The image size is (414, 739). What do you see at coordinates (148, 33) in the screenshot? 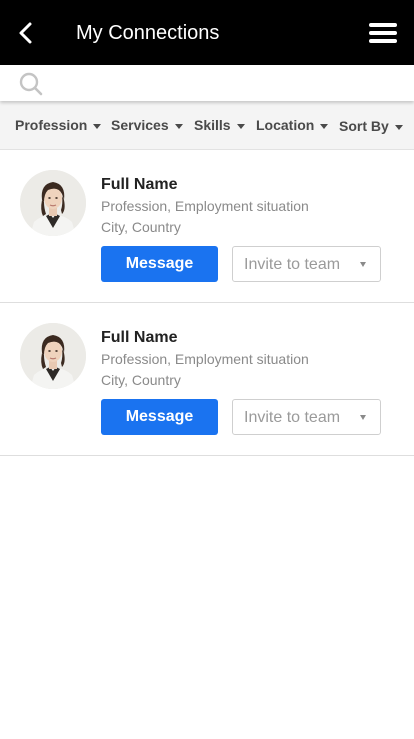
I see `page-title: My Connections` at bounding box center [148, 33].